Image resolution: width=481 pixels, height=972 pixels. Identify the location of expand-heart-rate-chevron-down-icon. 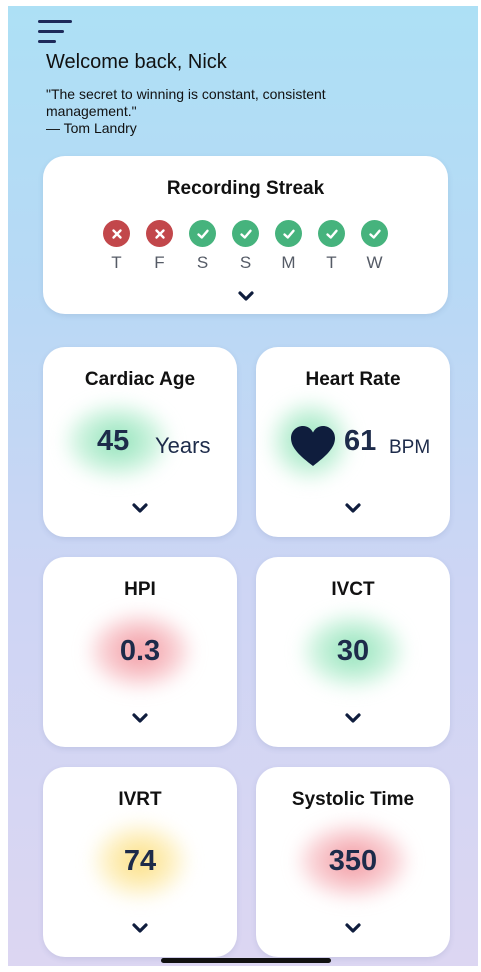
(353, 508).